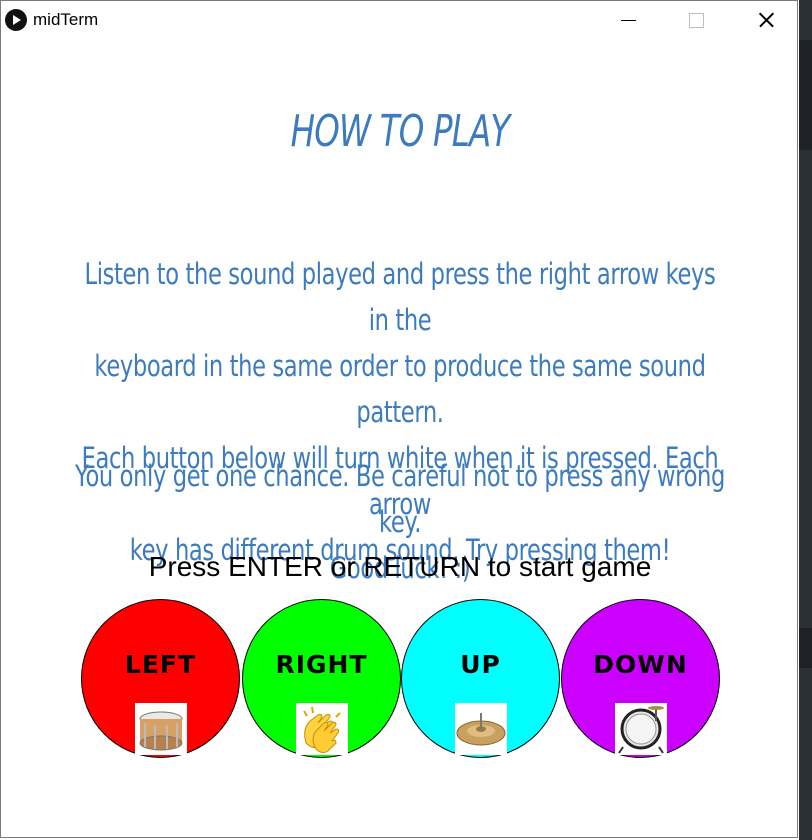  I want to click on title-bar: midTerm, so click(399, 20).